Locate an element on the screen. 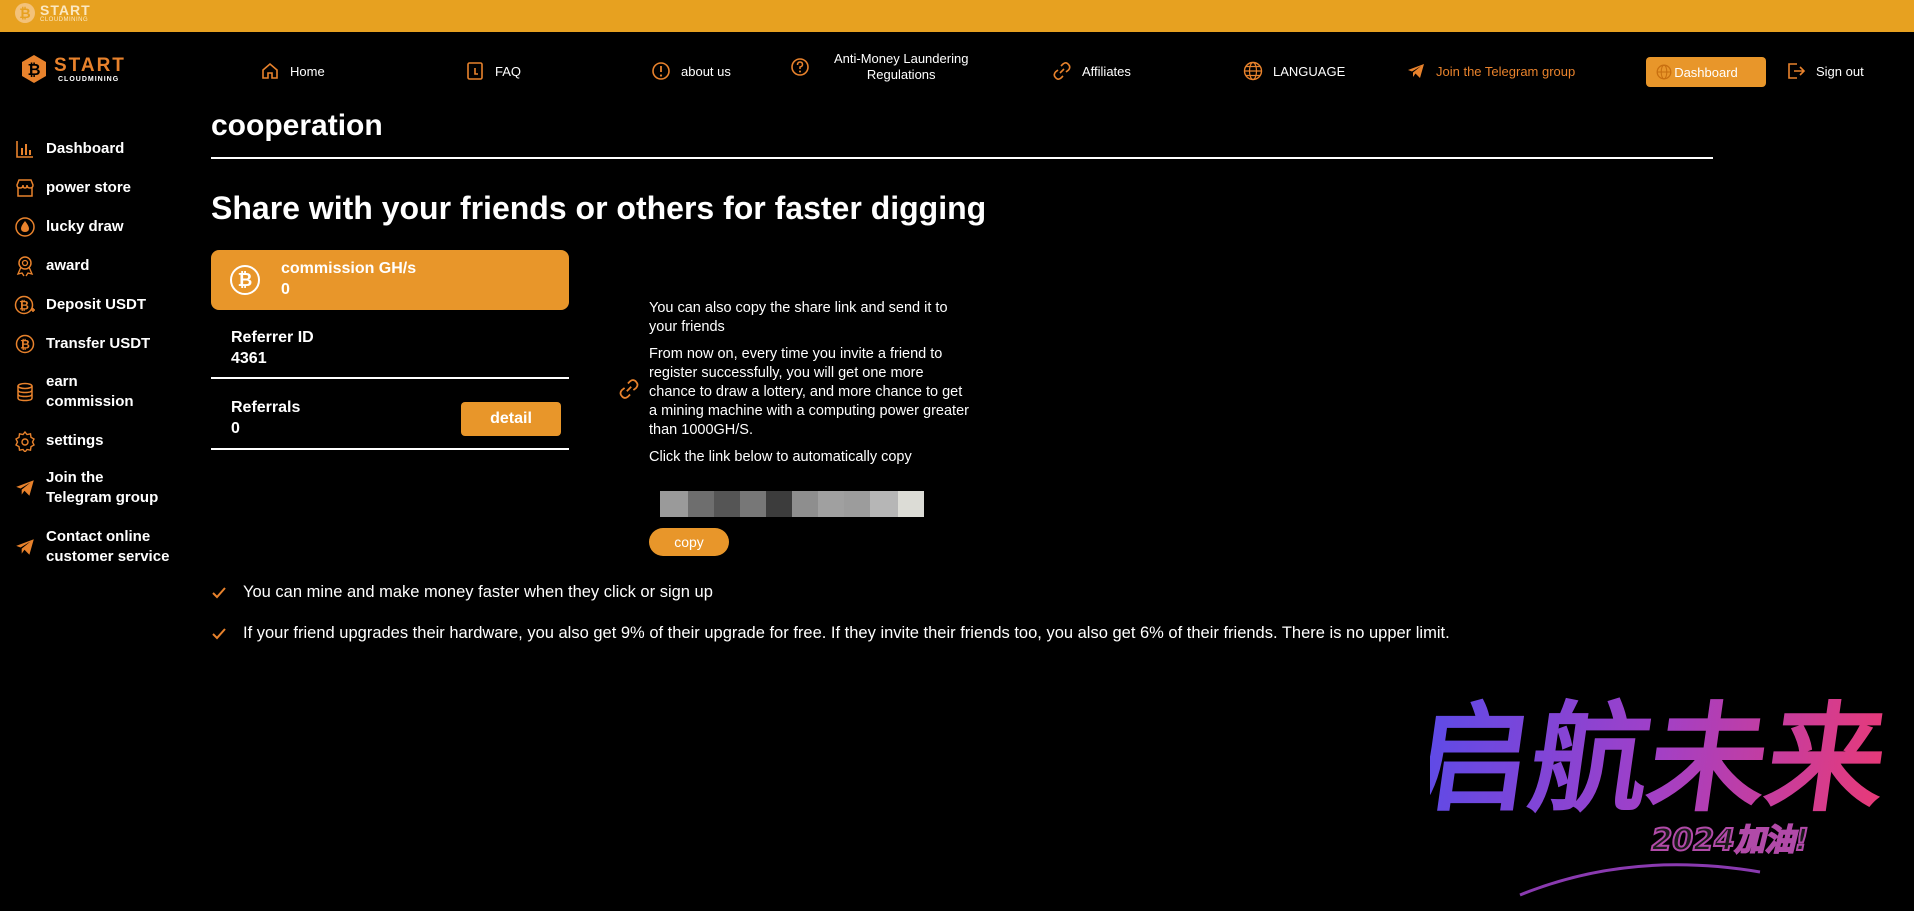  mini-logo: ₿ START CLOUDMINING is located at coordinates (52, 13).